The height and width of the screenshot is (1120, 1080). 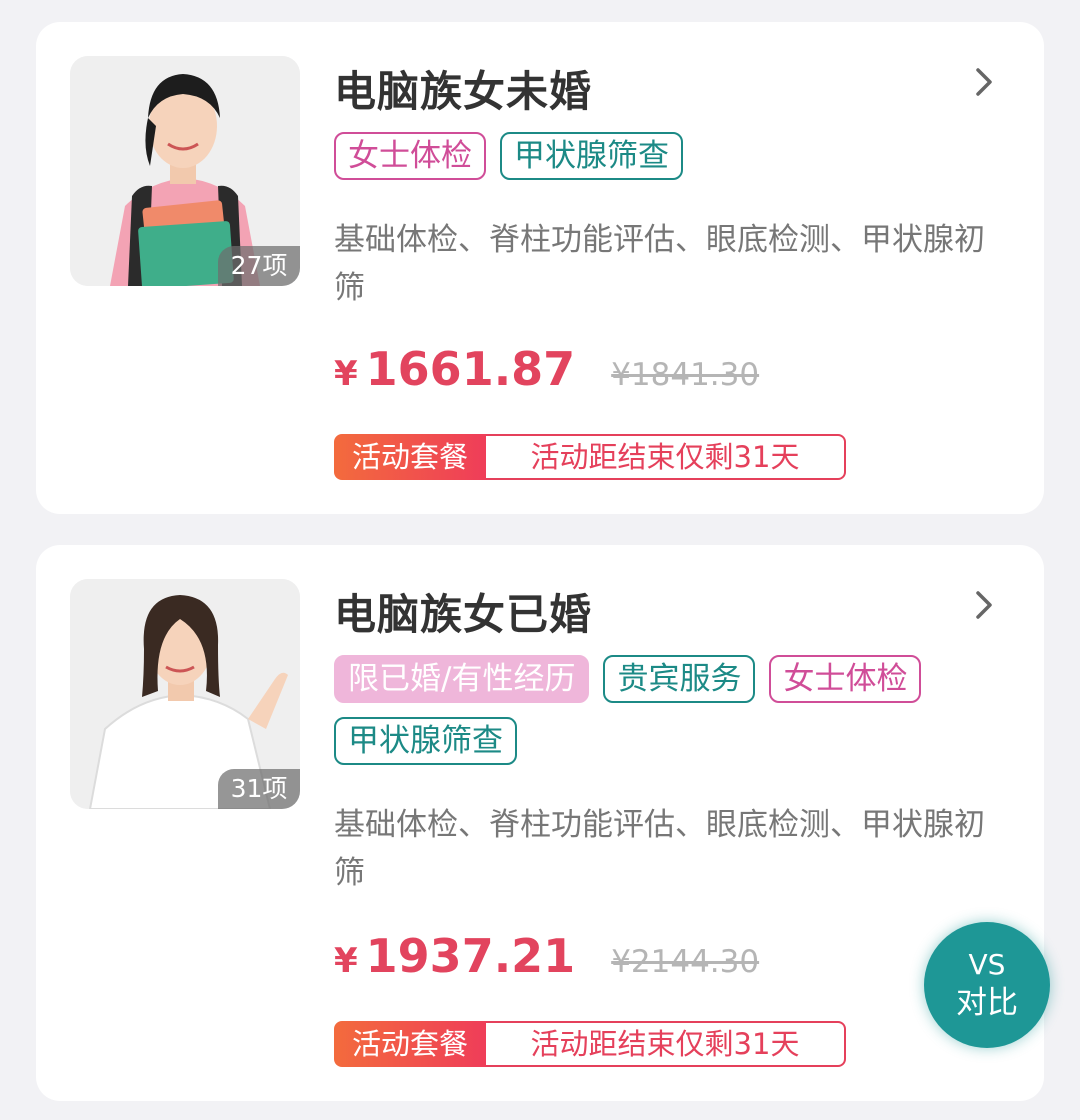 What do you see at coordinates (462, 679) in the screenshot?
I see `tag-married-only: 限已婚/有性经历` at bounding box center [462, 679].